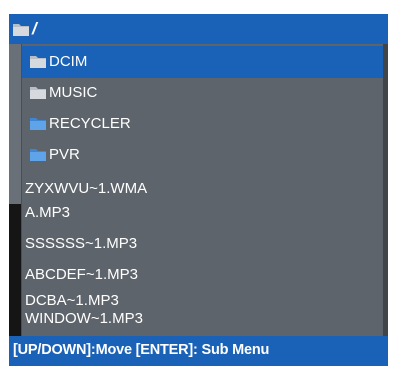  Describe the element at coordinates (72, 300) in the screenshot. I see `file-item: DCBA~1.MP3` at that location.